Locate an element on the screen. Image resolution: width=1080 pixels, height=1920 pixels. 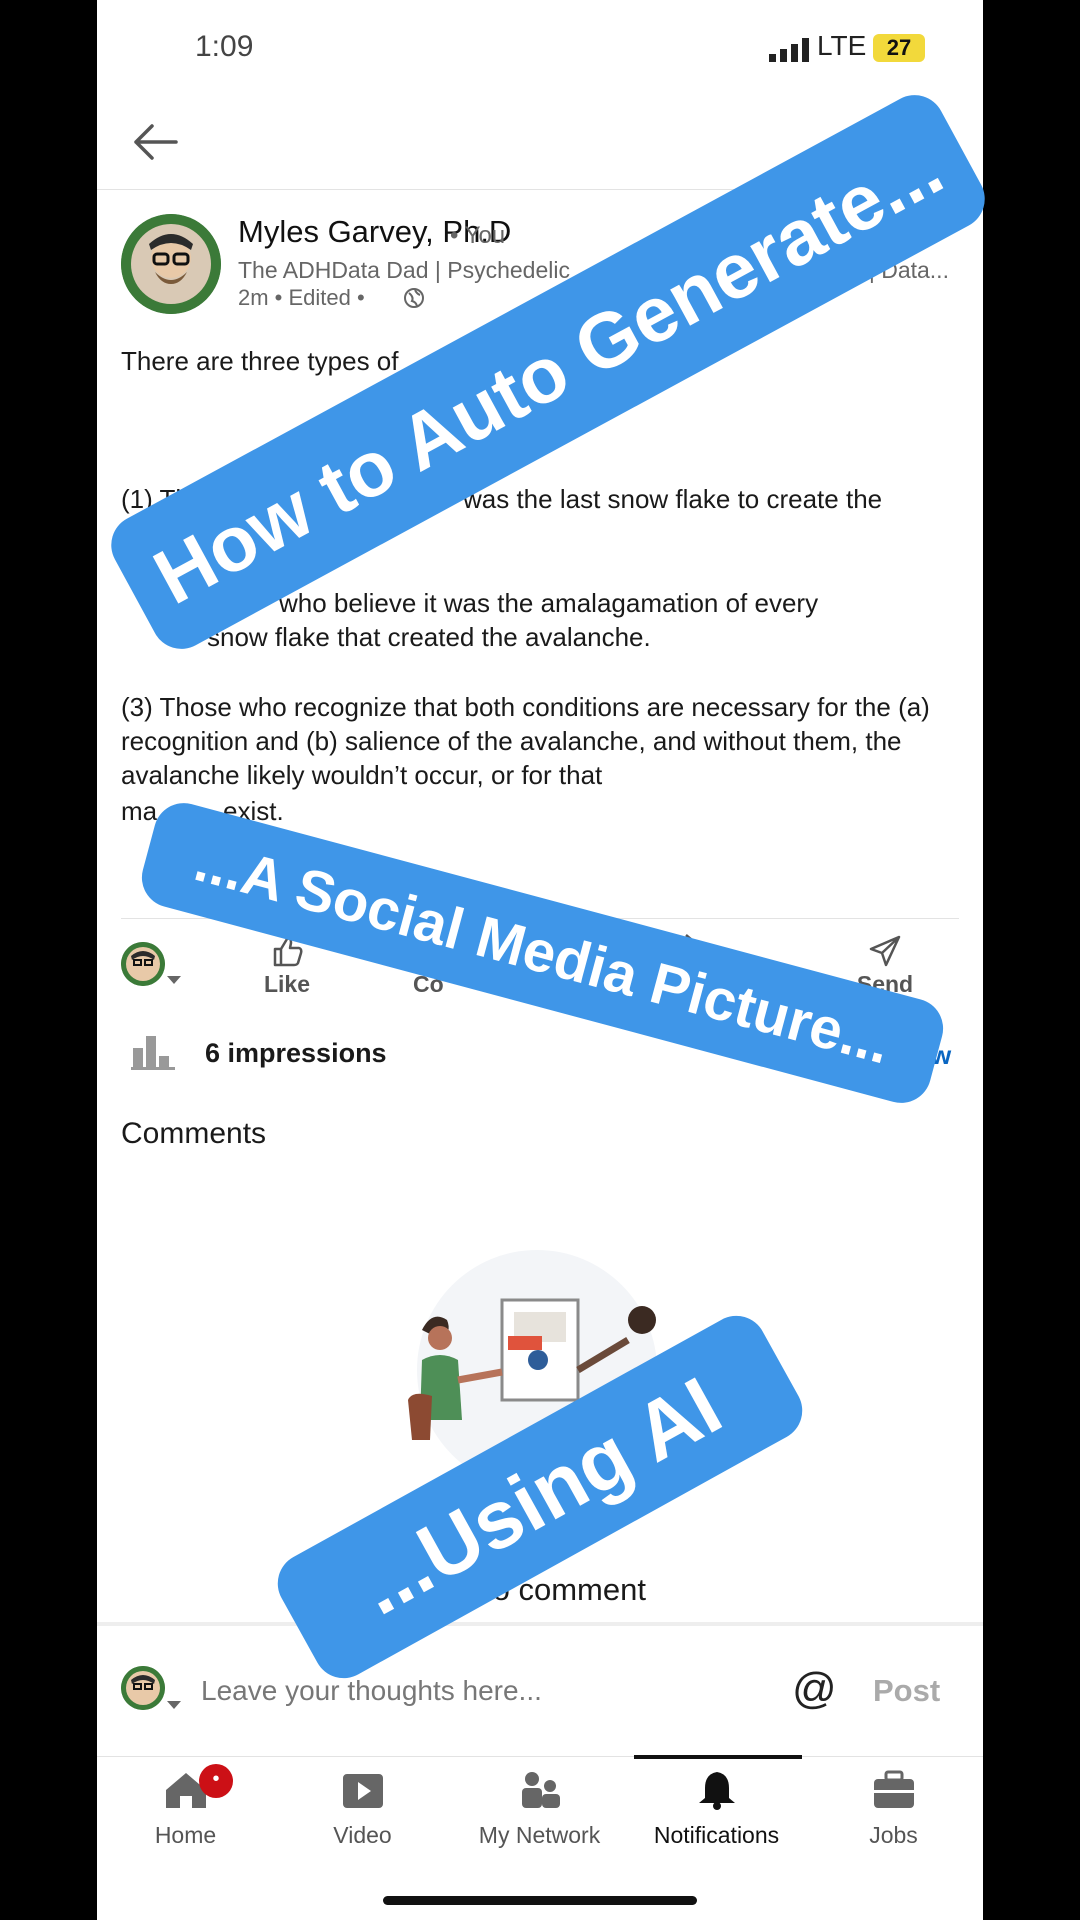
commenter-avatar is located at coordinates (143, 1688).